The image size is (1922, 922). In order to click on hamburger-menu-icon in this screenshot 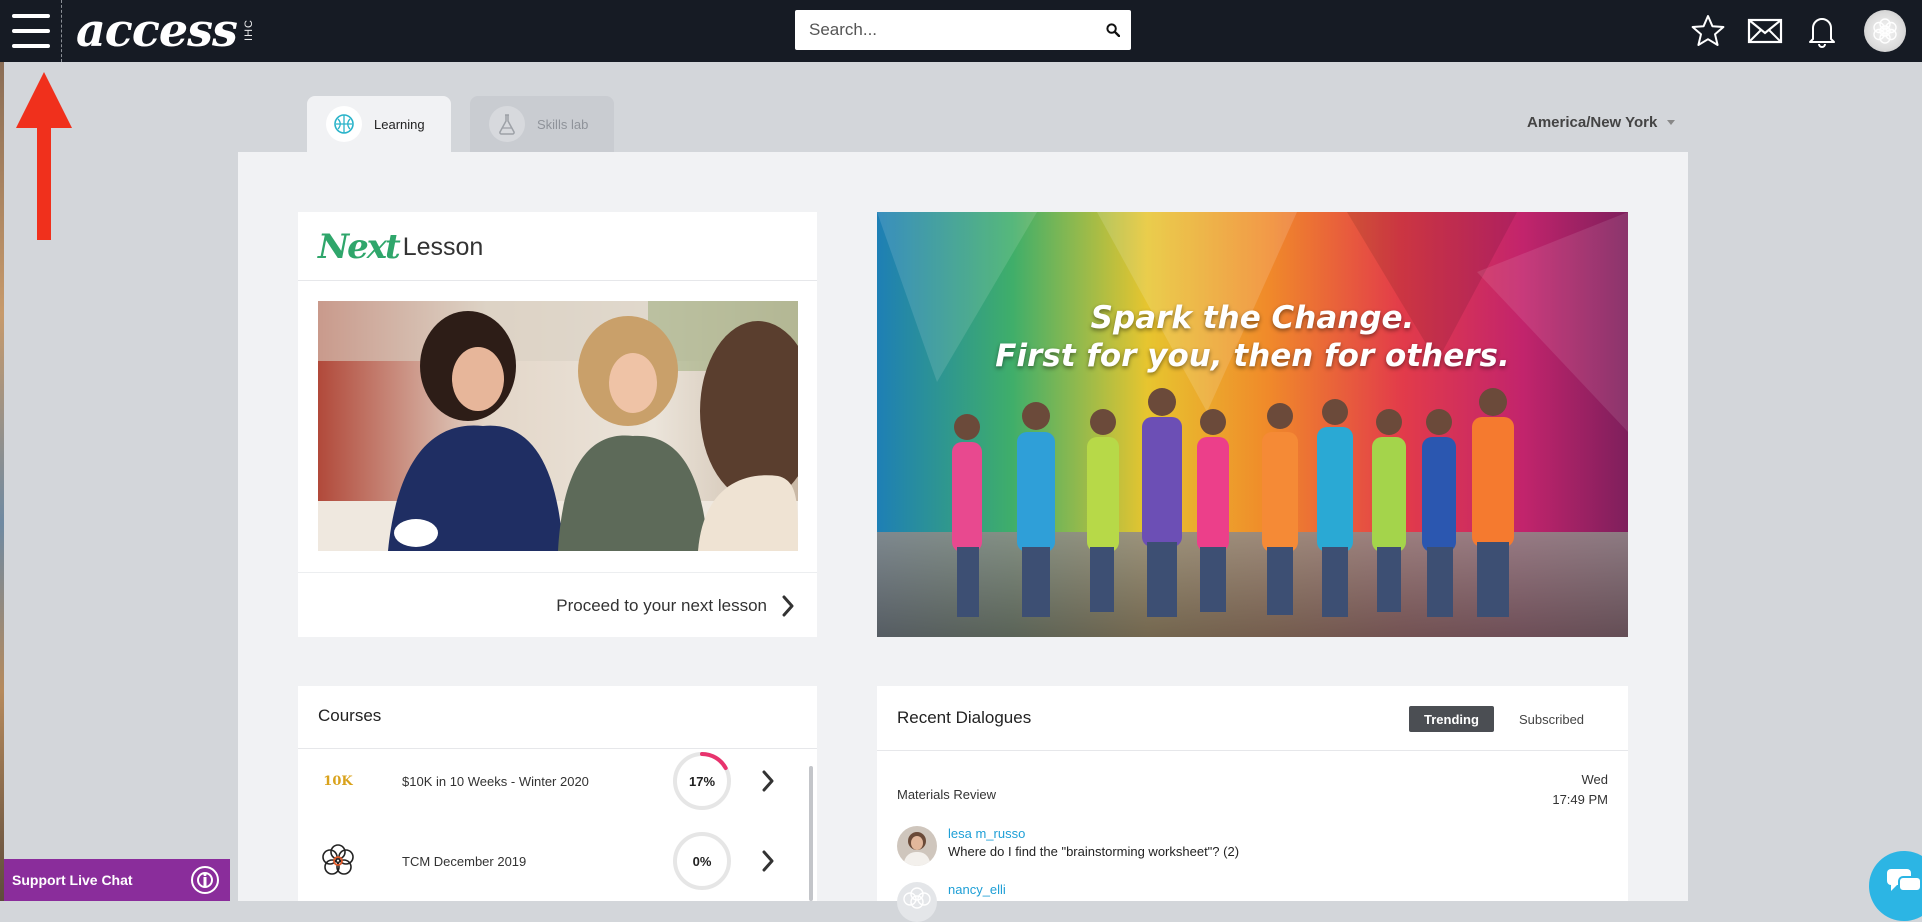, I will do `click(31, 31)`.